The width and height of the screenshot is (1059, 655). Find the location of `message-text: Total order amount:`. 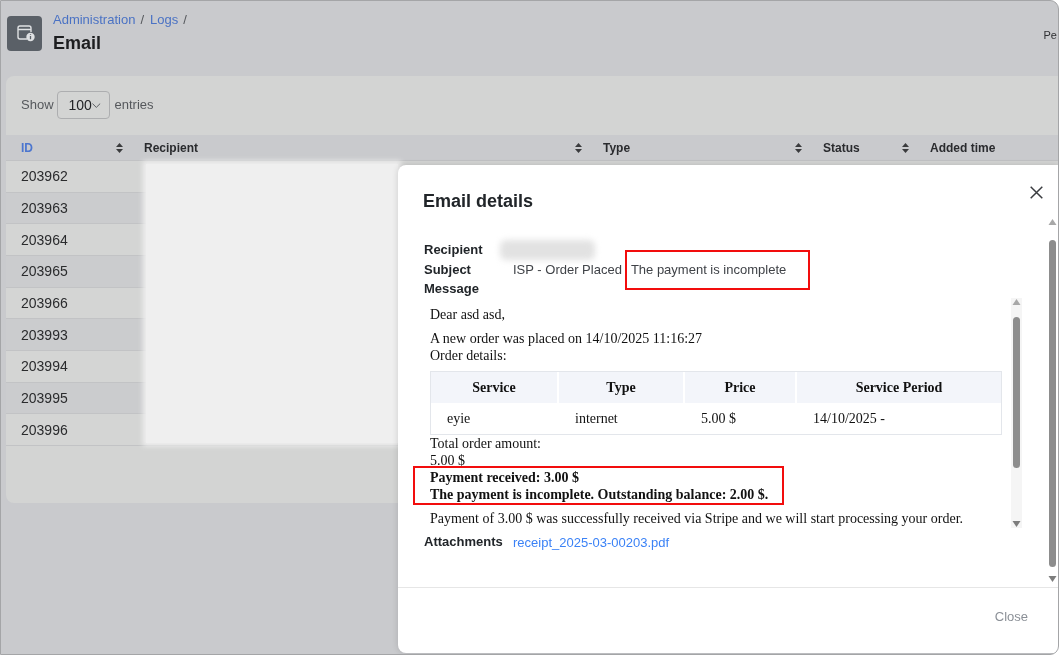

message-text: Total order amount: is located at coordinates (485, 443).